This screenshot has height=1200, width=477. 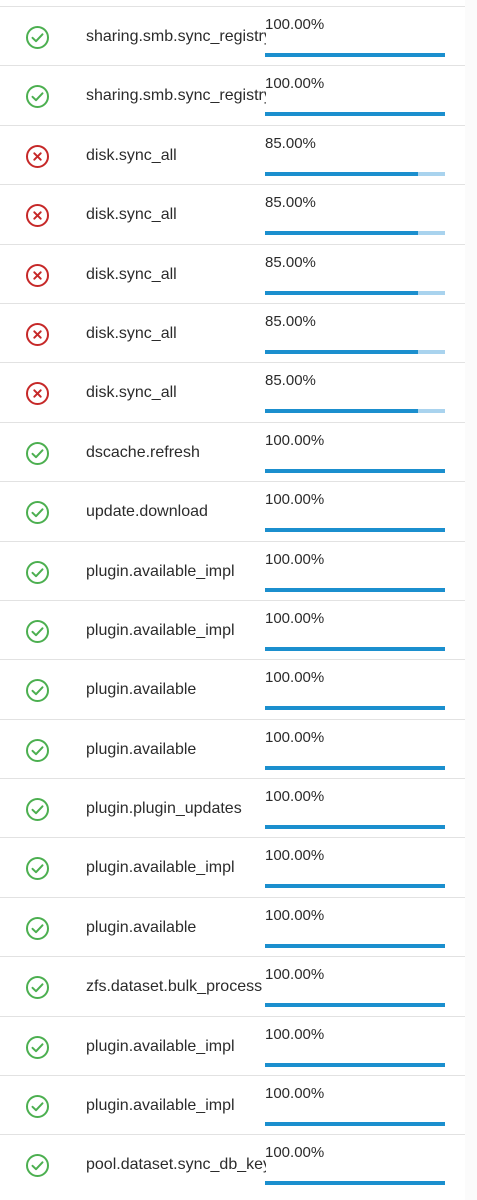 What do you see at coordinates (232, 510) in the screenshot?
I see `job-row: update.download 100.00%` at bounding box center [232, 510].